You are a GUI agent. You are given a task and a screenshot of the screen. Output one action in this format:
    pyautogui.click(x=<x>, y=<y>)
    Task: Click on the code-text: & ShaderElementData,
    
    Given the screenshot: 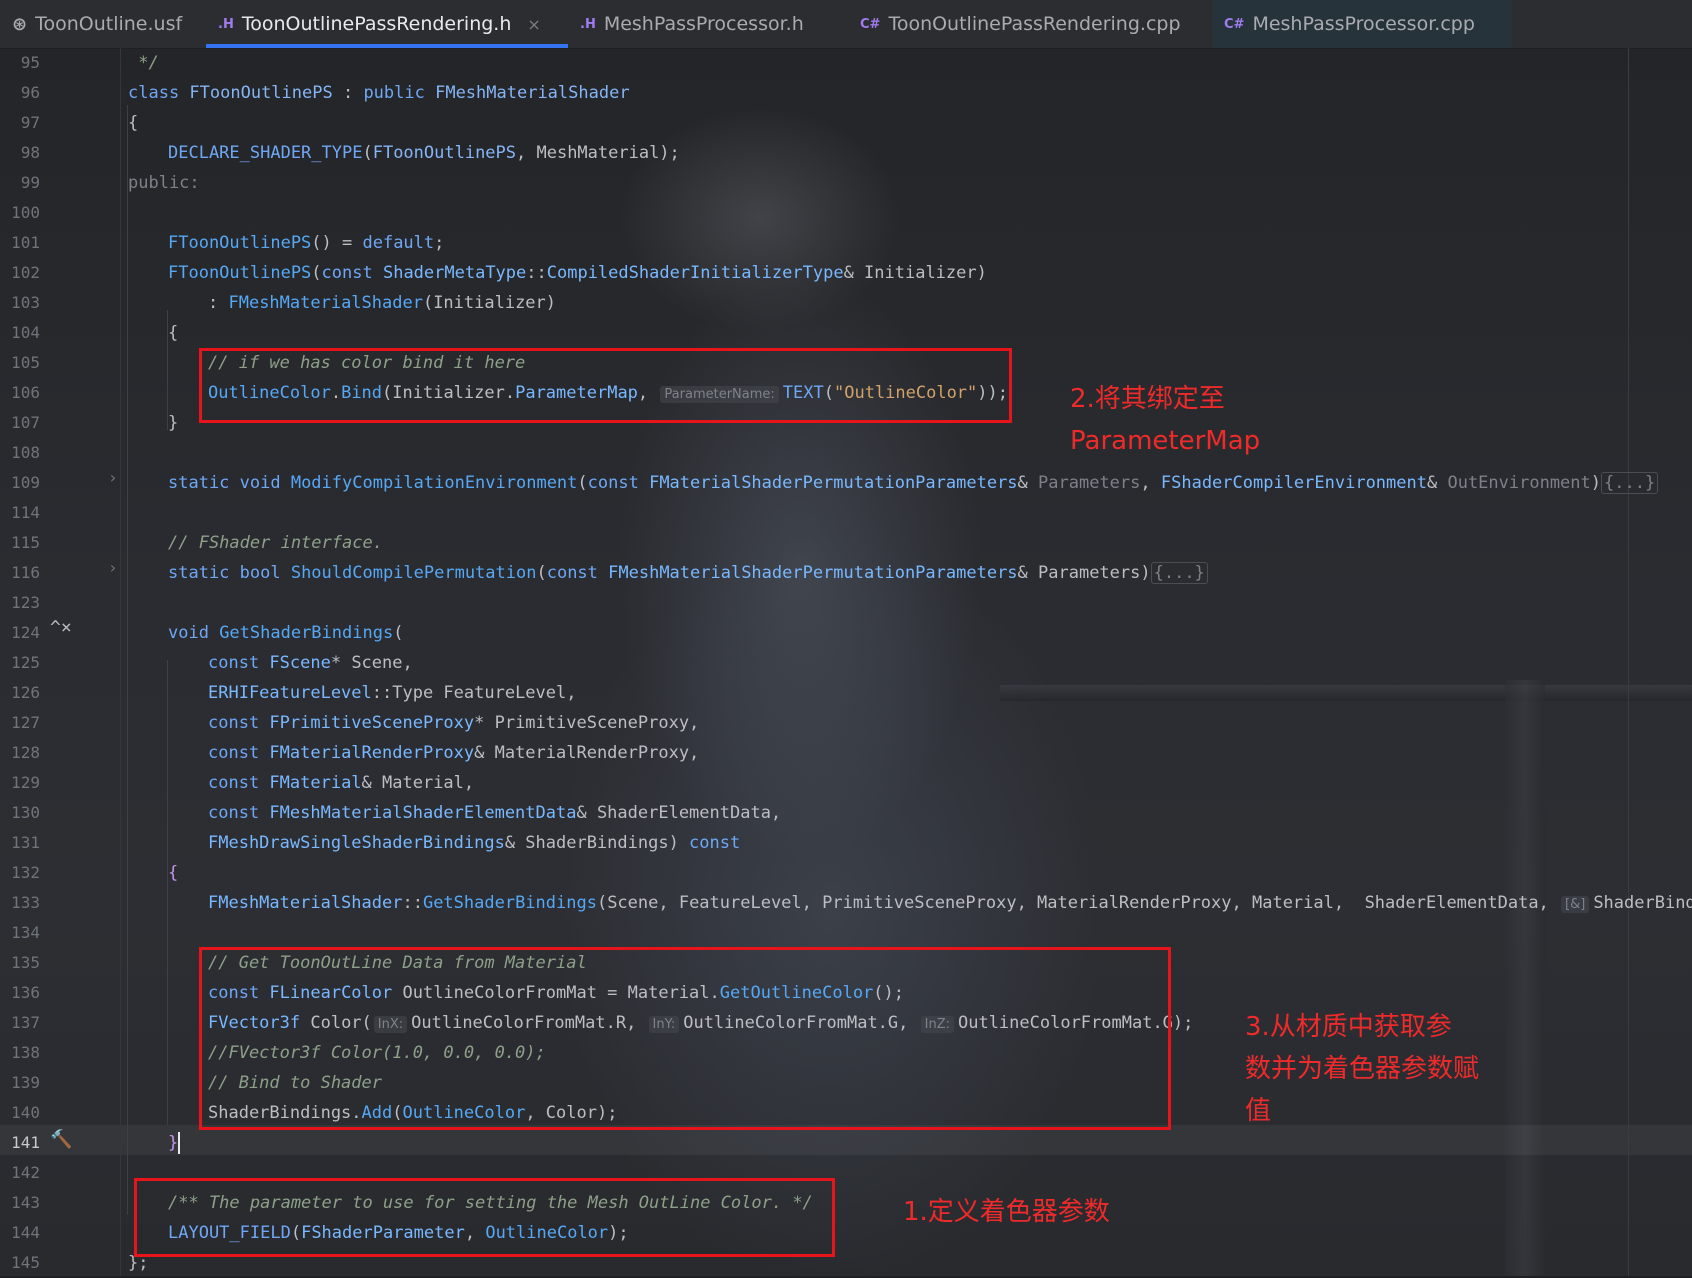 What is the action you would take?
    pyautogui.click(x=679, y=813)
    